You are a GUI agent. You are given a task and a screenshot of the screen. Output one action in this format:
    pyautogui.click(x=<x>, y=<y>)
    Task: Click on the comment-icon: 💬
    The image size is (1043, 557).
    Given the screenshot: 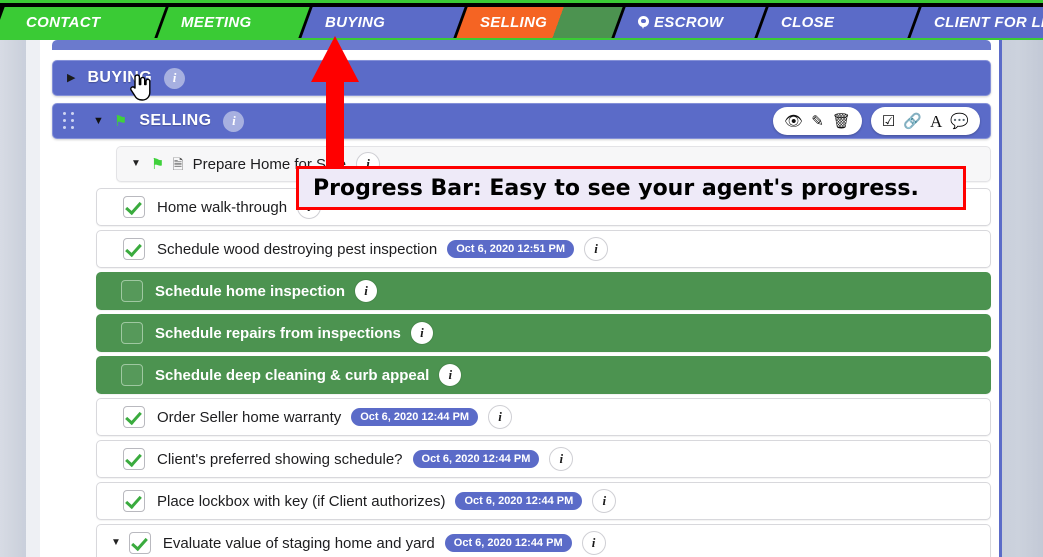 What is the action you would take?
    pyautogui.click(x=959, y=121)
    